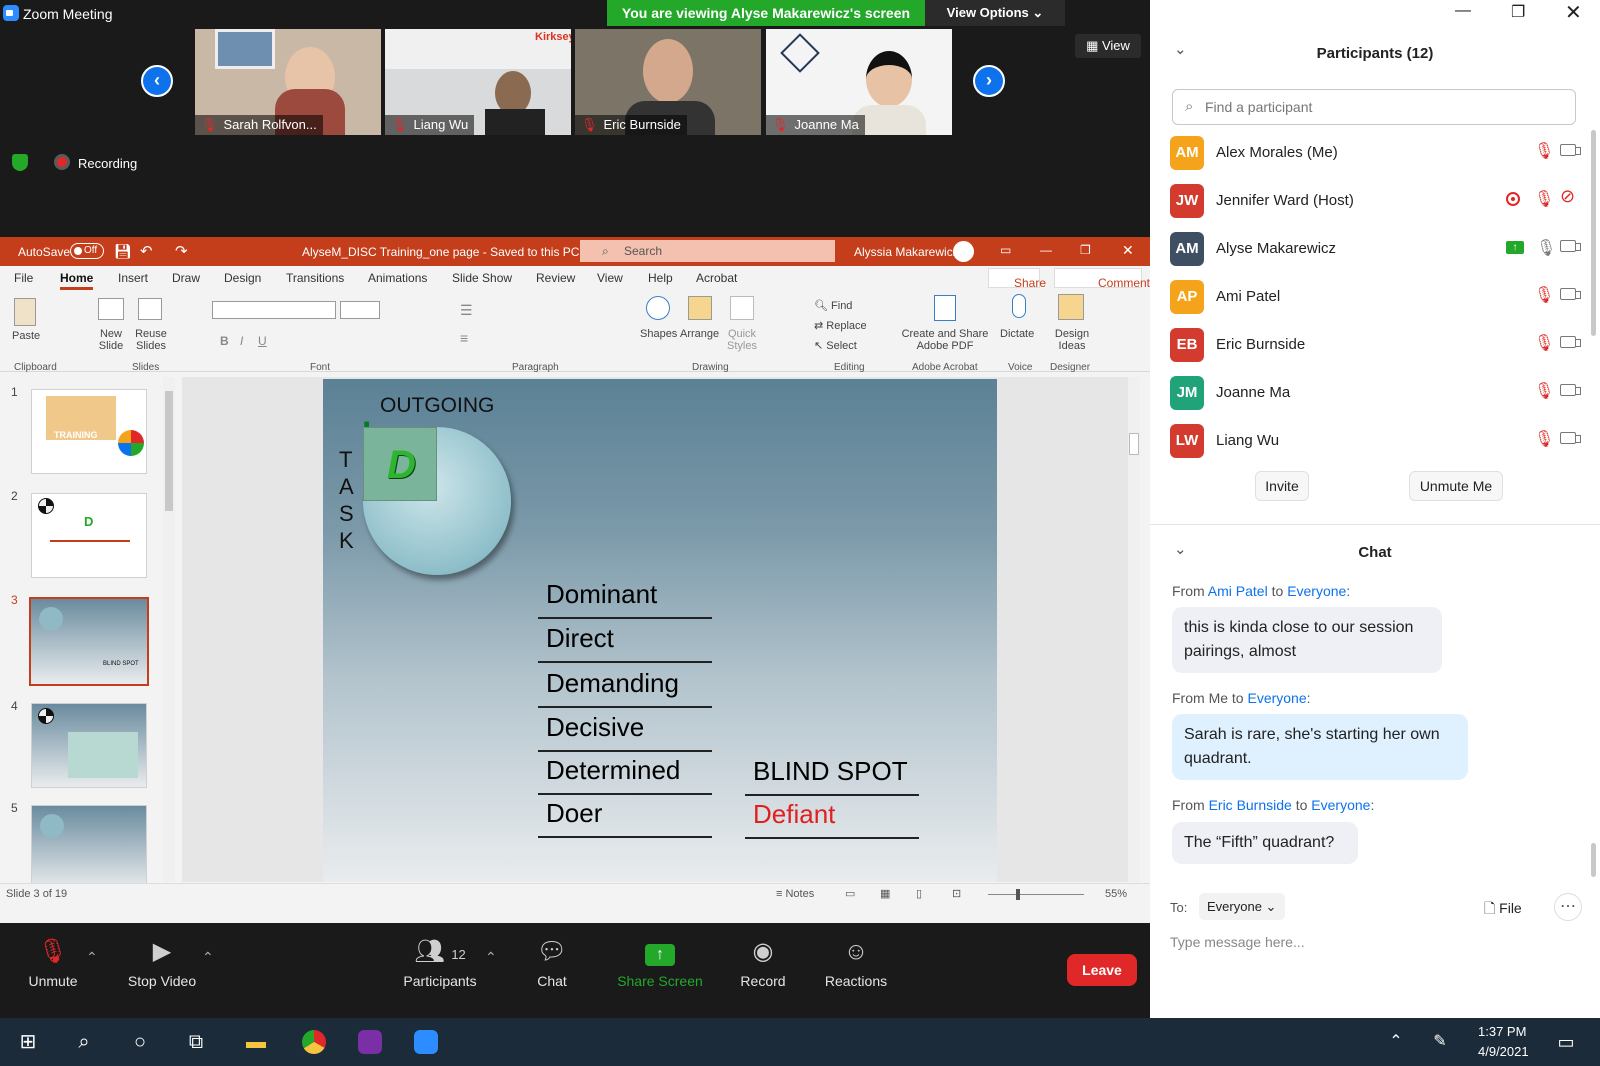 Image resolution: width=1600 pixels, height=1066 pixels. I want to click on view-layout-button: ▦ View, so click(1108, 46).